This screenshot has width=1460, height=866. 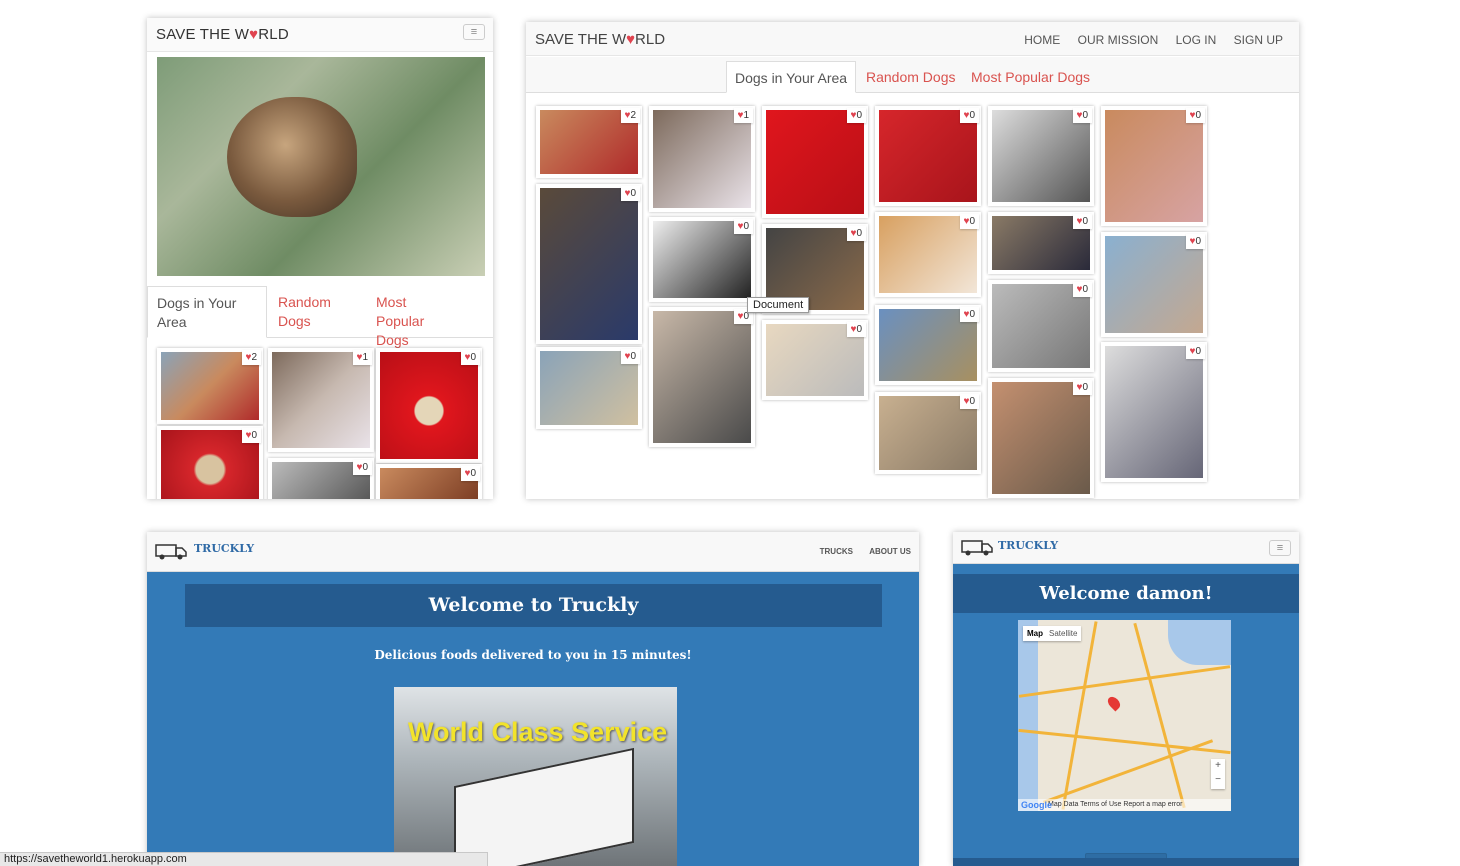 What do you see at coordinates (321, 166) in the screenshot?
I see `hero-dog-image` at bounding box center [321, 166].